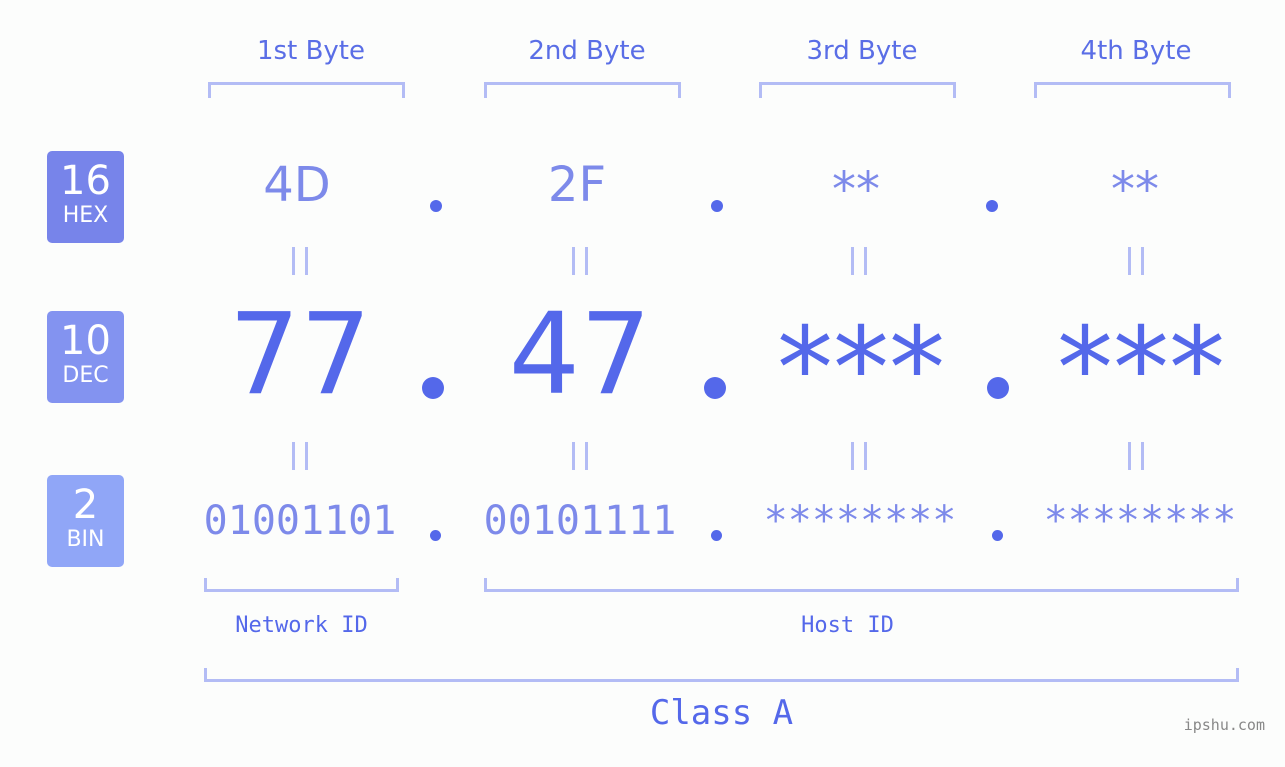  What do you see at coordinates (721, 713) in the screenshot?
I see `ip-class-label: Class A` at bounding box center [721, 713].